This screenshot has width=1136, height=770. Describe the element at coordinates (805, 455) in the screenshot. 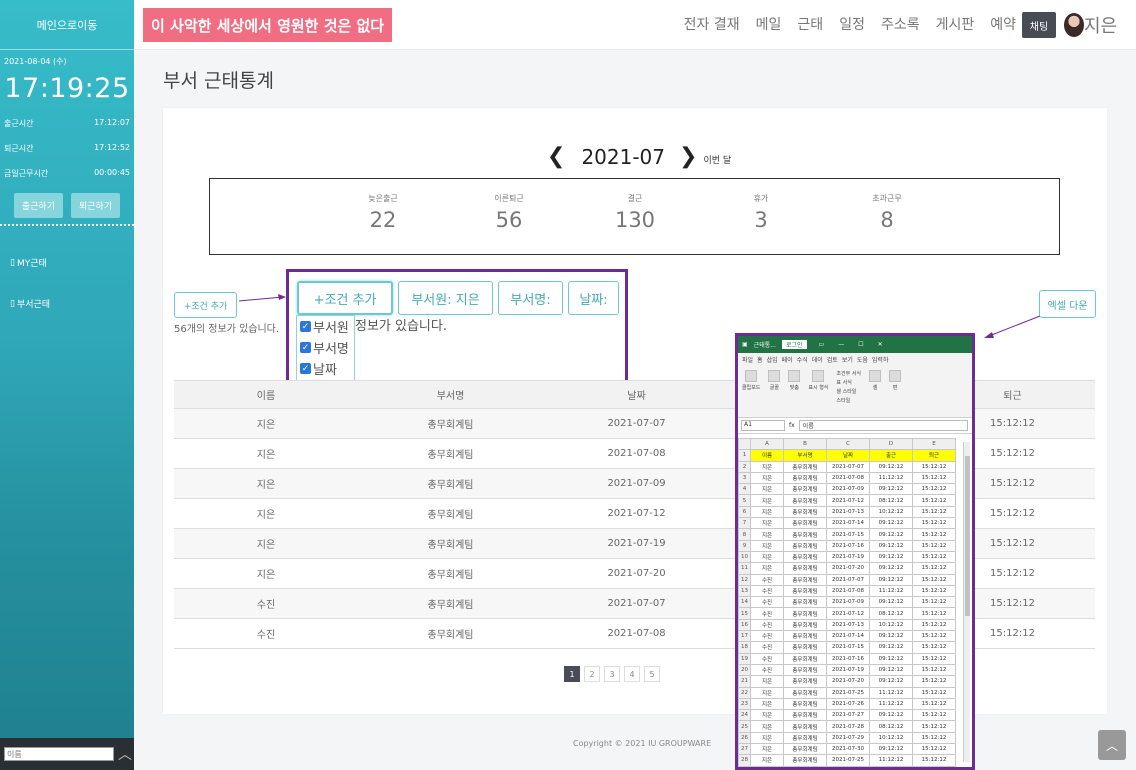

I see `sheet-cell: 부서명` at that location.